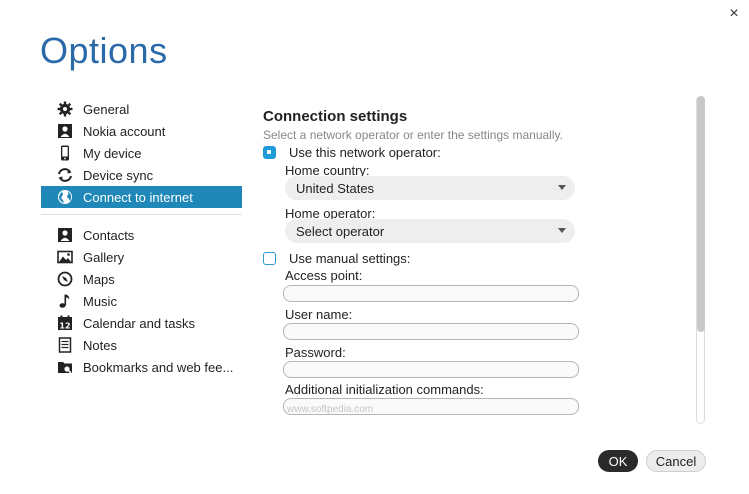 Image resolution: width=749 pixels, height=494 pixels. Describe the element at coordinates (65, 235) in the screenshot. I see `contacts-icon` at that location.